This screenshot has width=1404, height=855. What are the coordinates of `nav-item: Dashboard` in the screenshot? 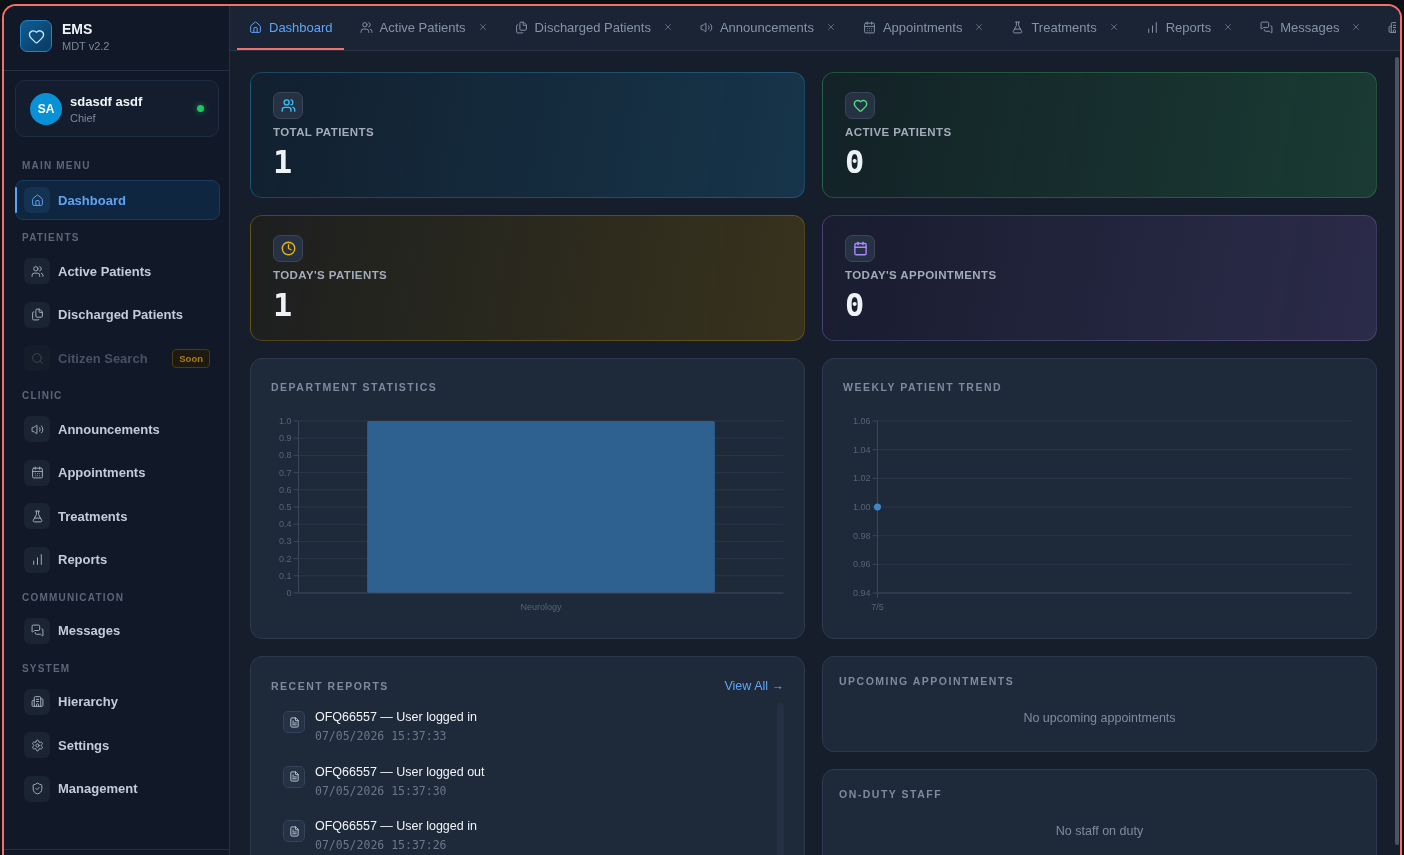 It's located at (117, 200).